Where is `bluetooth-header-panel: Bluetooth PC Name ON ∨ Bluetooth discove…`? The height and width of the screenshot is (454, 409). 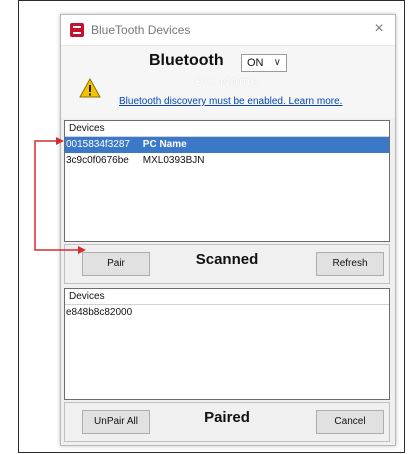
bluetooth-header-panel: Bluetooth PC Name ON ∨ Bluetooth discove… is located at coordinates (228, 82).